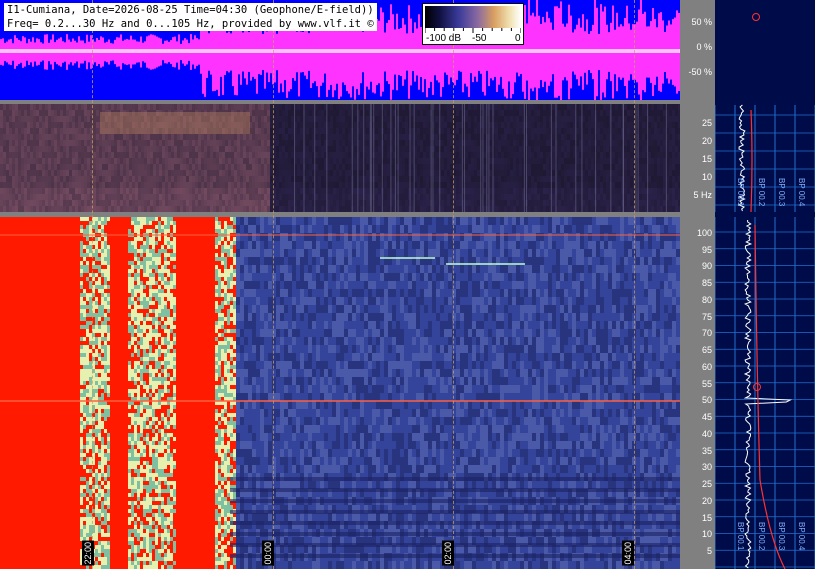 Image resolution: width=815 pixels, height=569 pixels. What do you see at coordinates (706, 249) in the screenshot?
I see `high-tick-95: 95` at bounding box center [706, 249].